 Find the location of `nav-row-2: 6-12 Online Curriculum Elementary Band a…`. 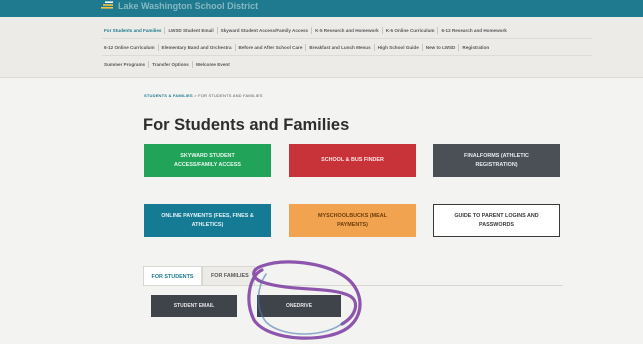

nav-row-2: 6-12 Online Curriculum Elementary Band a… is located at coordinates (298, 47).